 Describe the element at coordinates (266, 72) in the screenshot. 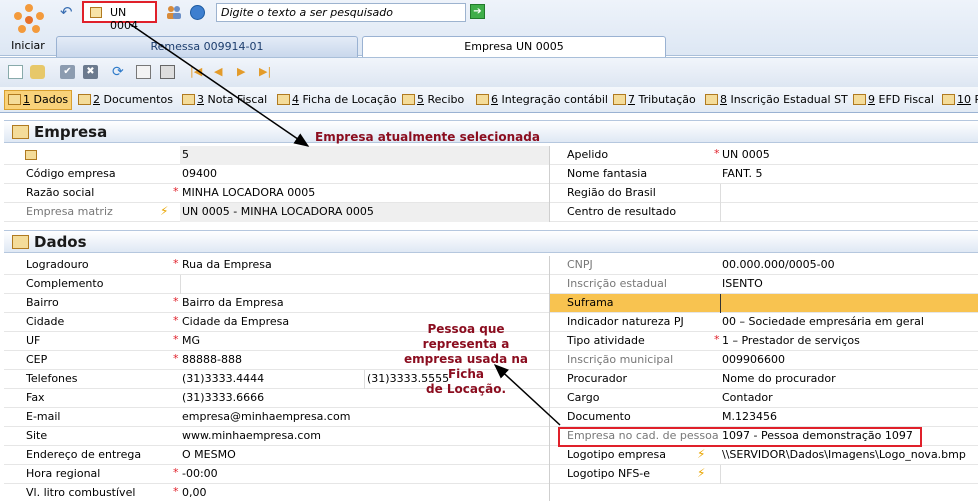

I see `last-record-icon: ▶|` at that location.